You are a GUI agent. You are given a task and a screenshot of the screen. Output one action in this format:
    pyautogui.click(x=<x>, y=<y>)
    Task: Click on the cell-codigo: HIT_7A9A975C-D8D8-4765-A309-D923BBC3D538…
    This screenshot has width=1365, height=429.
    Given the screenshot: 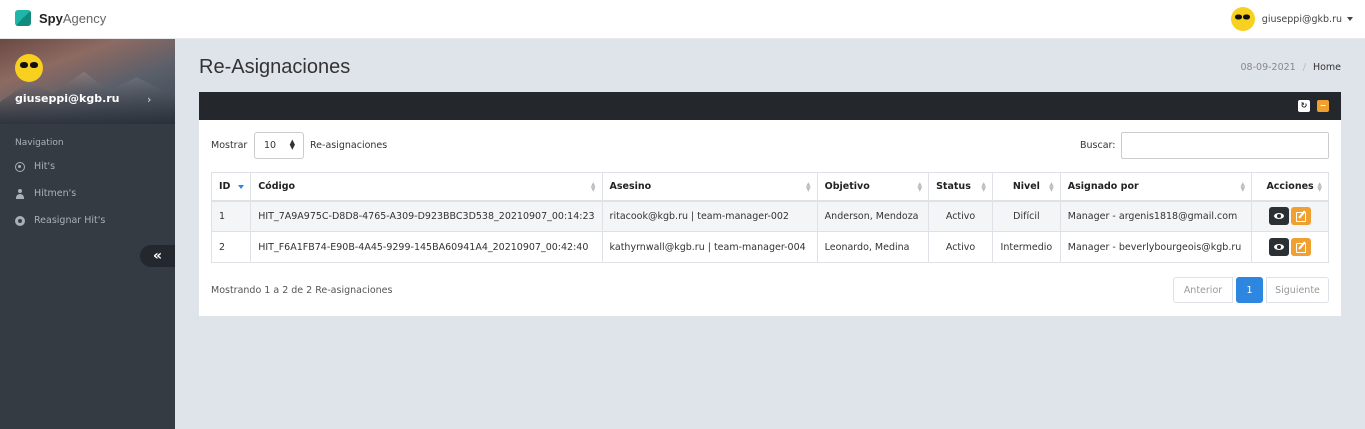 What is the action you would take?
    pyautogui.click(x=426, y=216)
    